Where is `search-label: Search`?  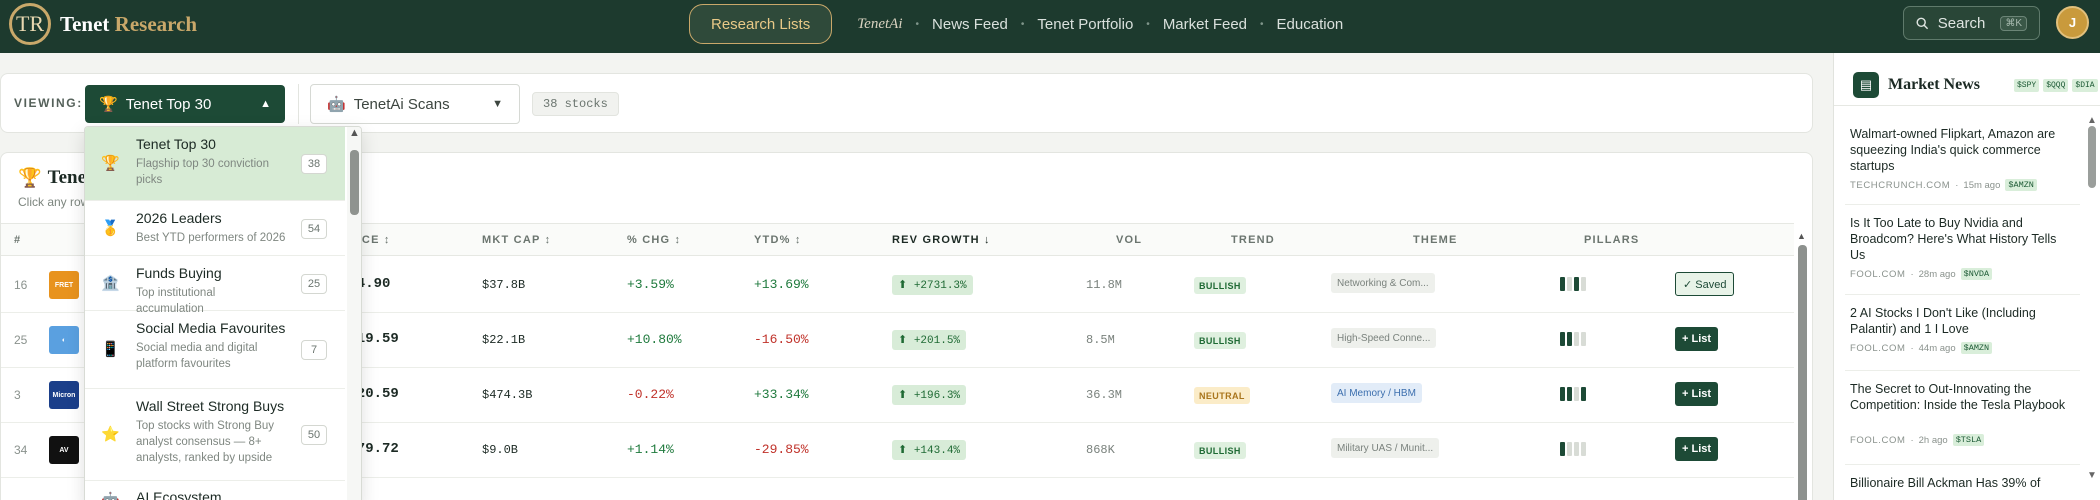 search-label: Search is located at coordinates (1961, 23).